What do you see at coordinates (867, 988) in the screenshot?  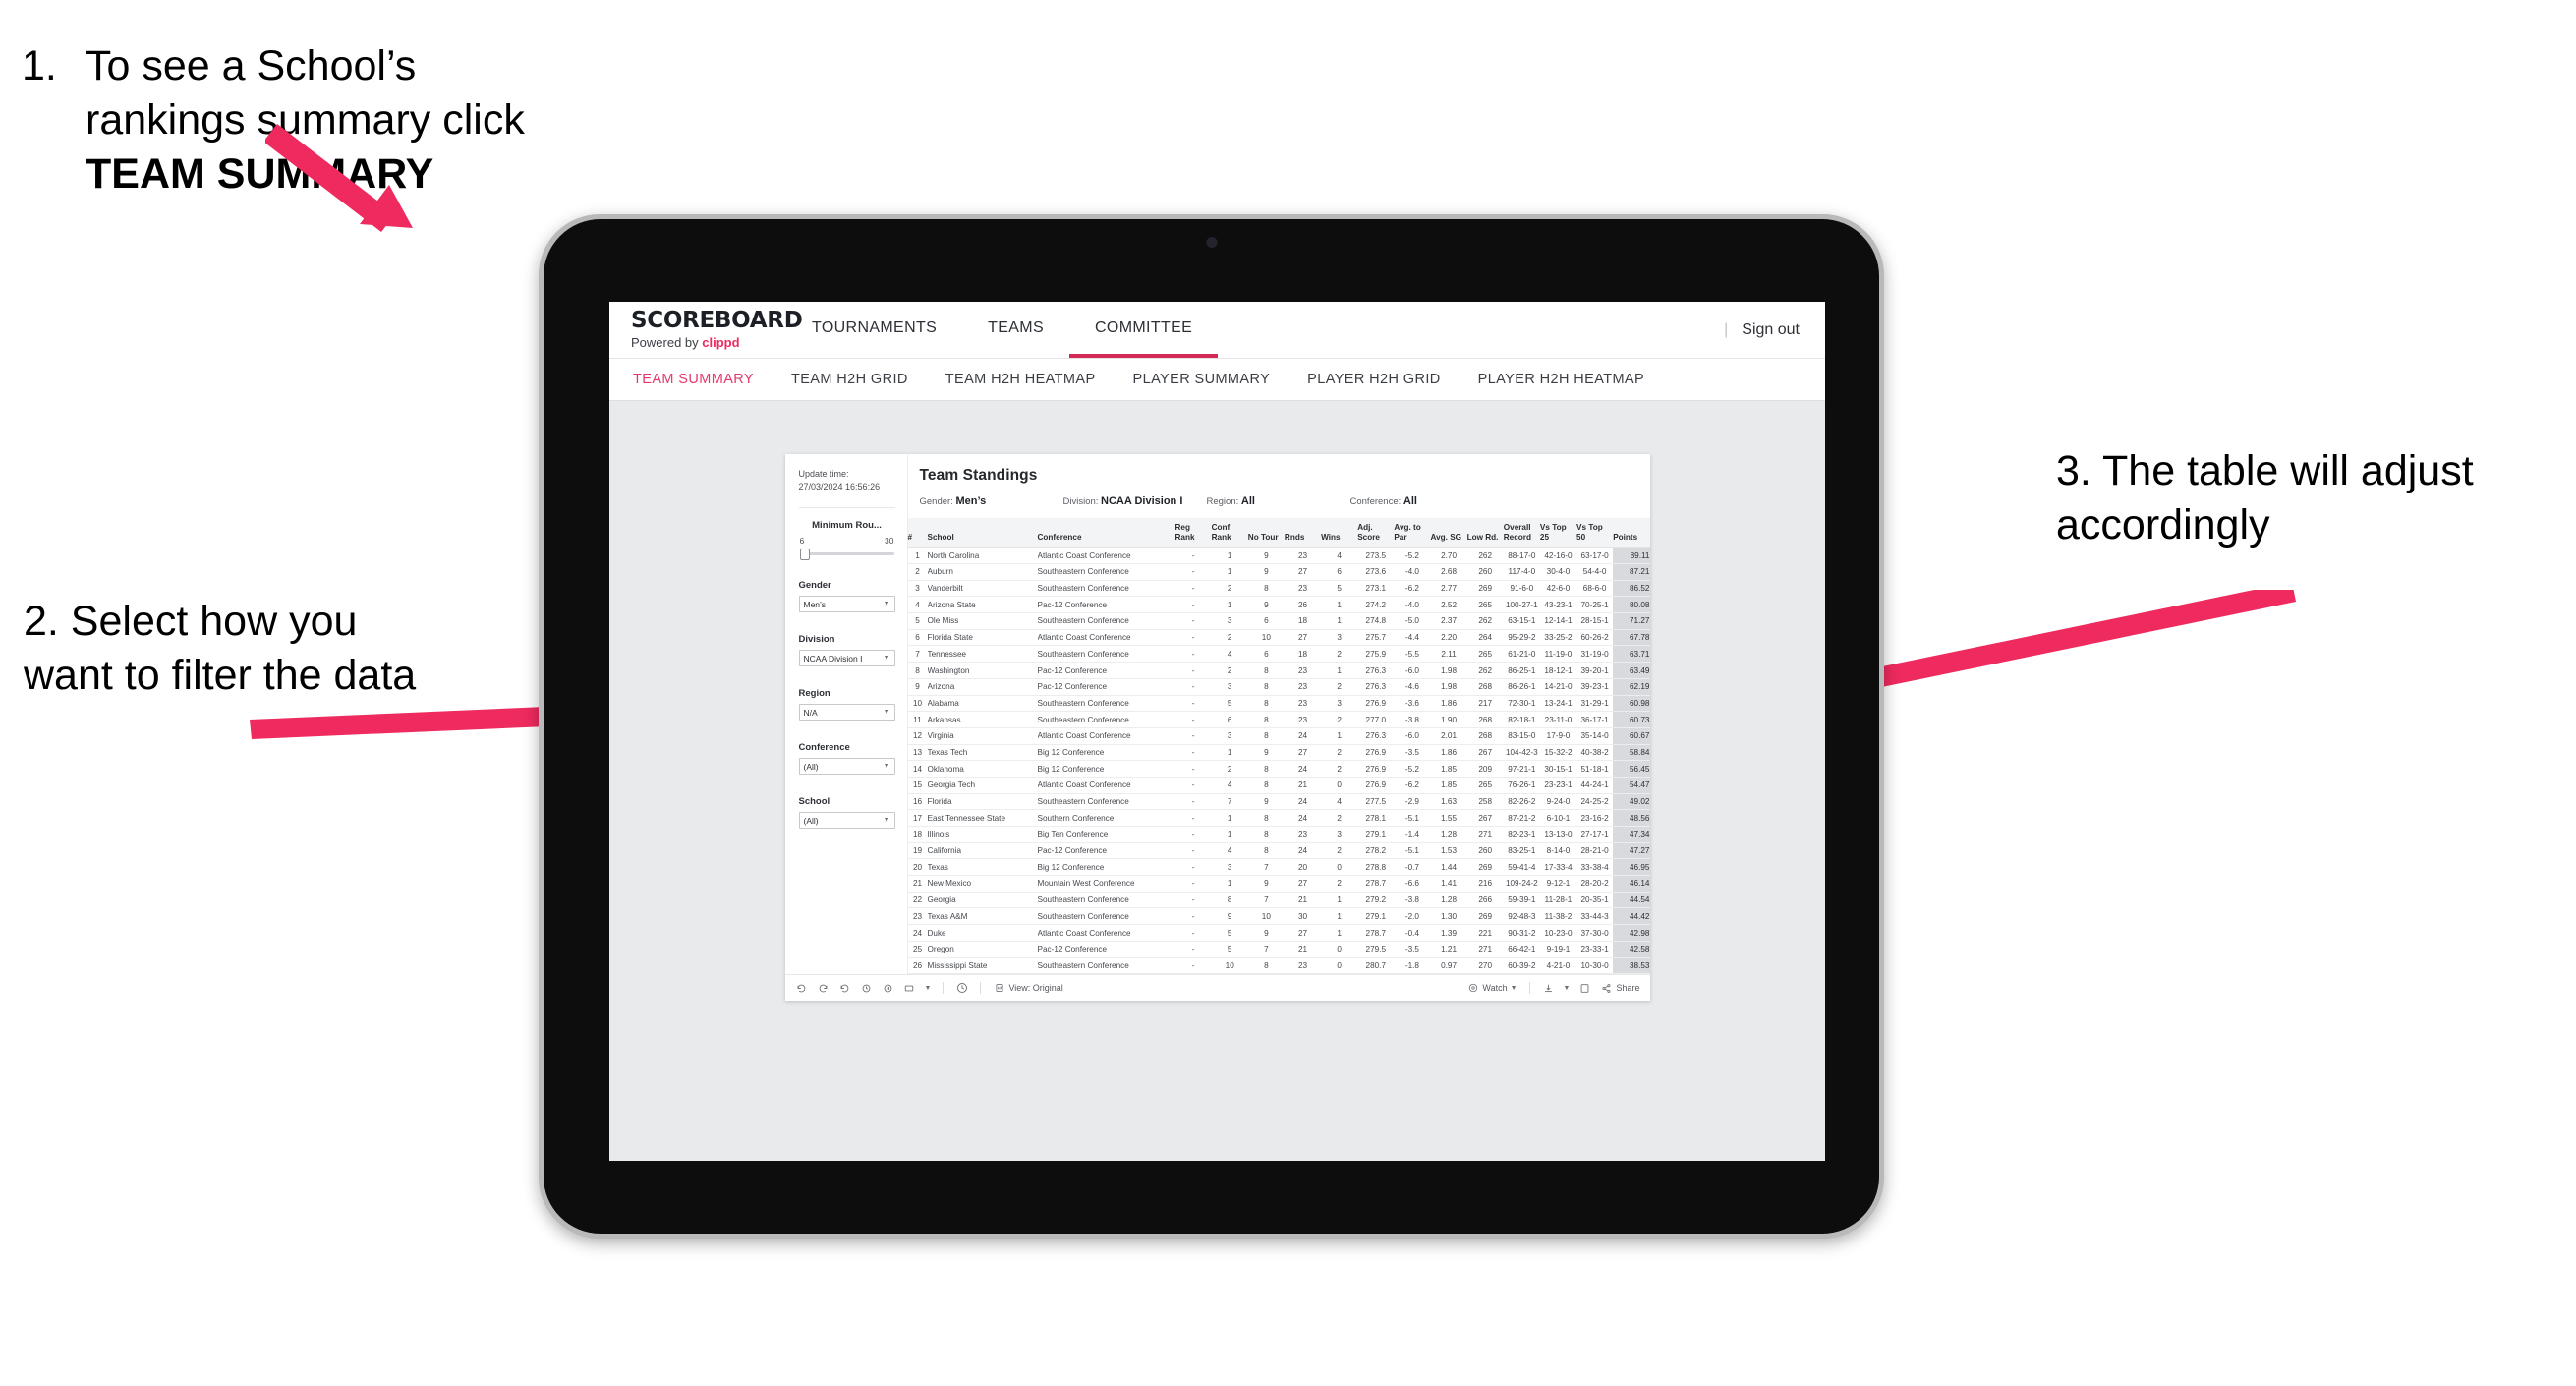 I see `refresh-icon` at bounding box center [867, 988].